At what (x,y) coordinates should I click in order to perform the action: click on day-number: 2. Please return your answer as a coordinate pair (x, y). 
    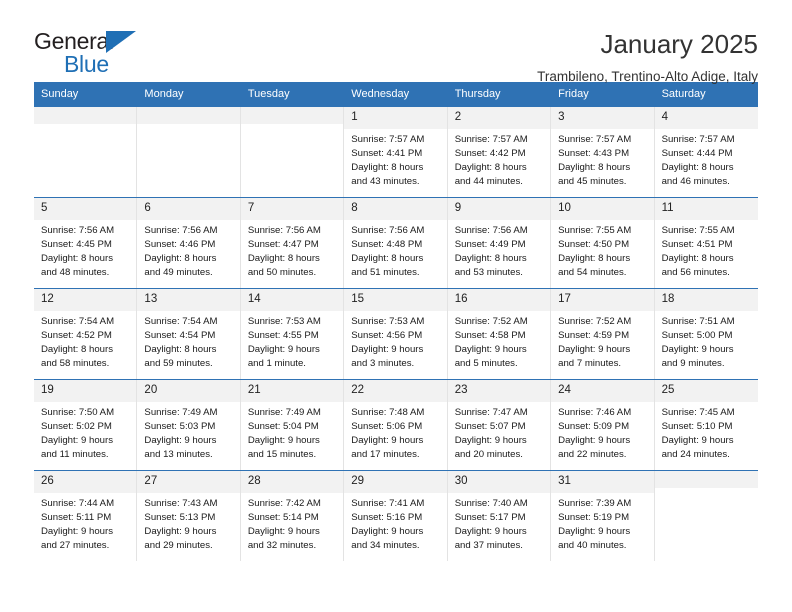
    Looking at the image, I should click on (499, 118).